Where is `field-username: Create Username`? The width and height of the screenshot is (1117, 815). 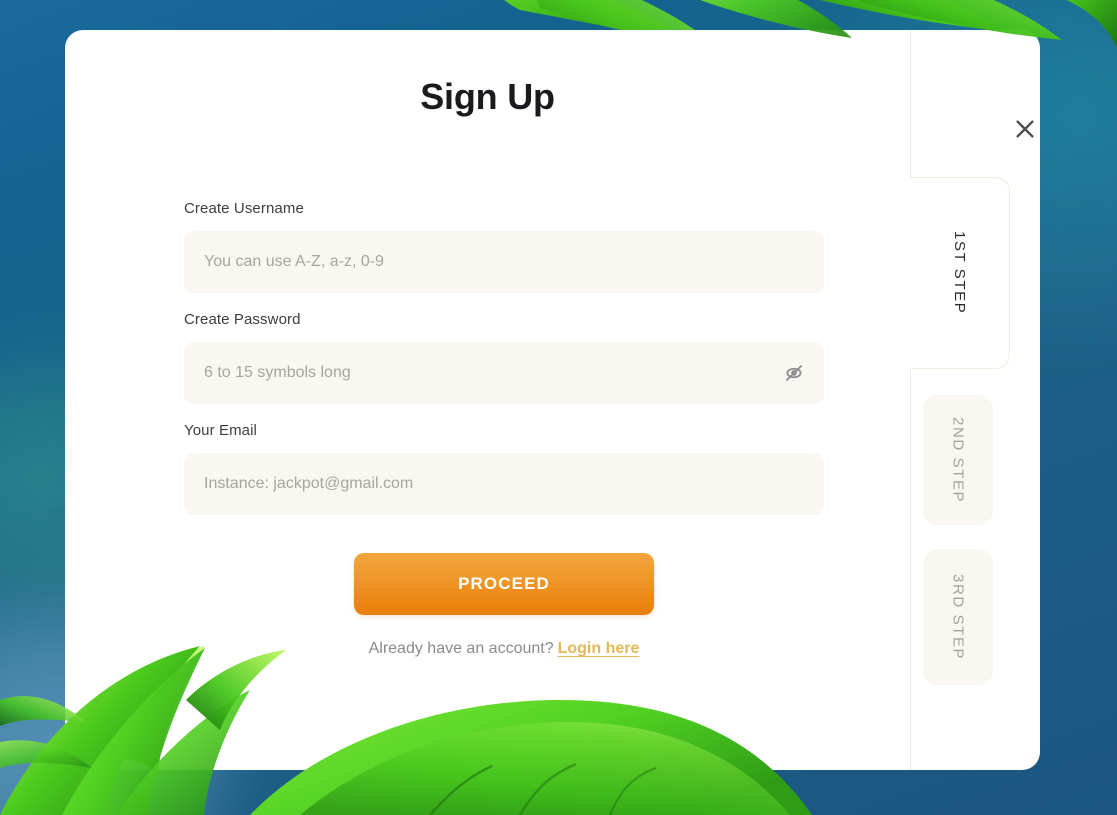 field-username: Create Username is located at coordinates (504, 246).